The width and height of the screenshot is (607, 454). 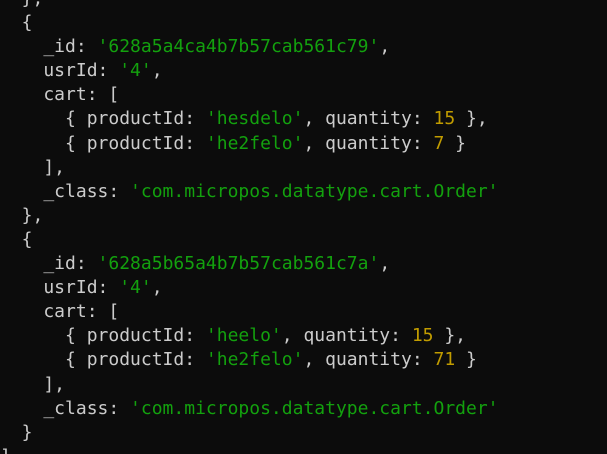 I want to click on terminal-line: { productId: 'he2felo', quantity: 71 }, so click(x=303, y=360).